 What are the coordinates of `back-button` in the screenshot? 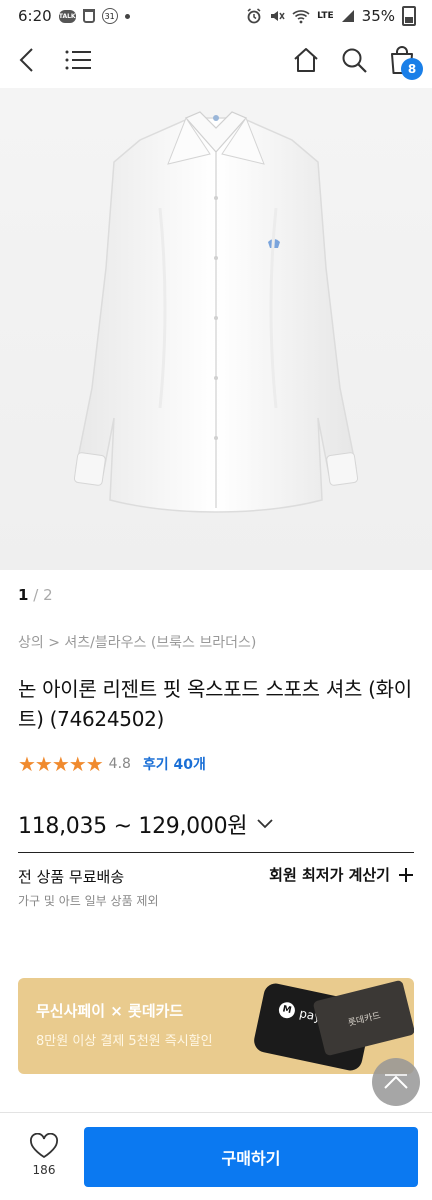 It's located at (28, 60).